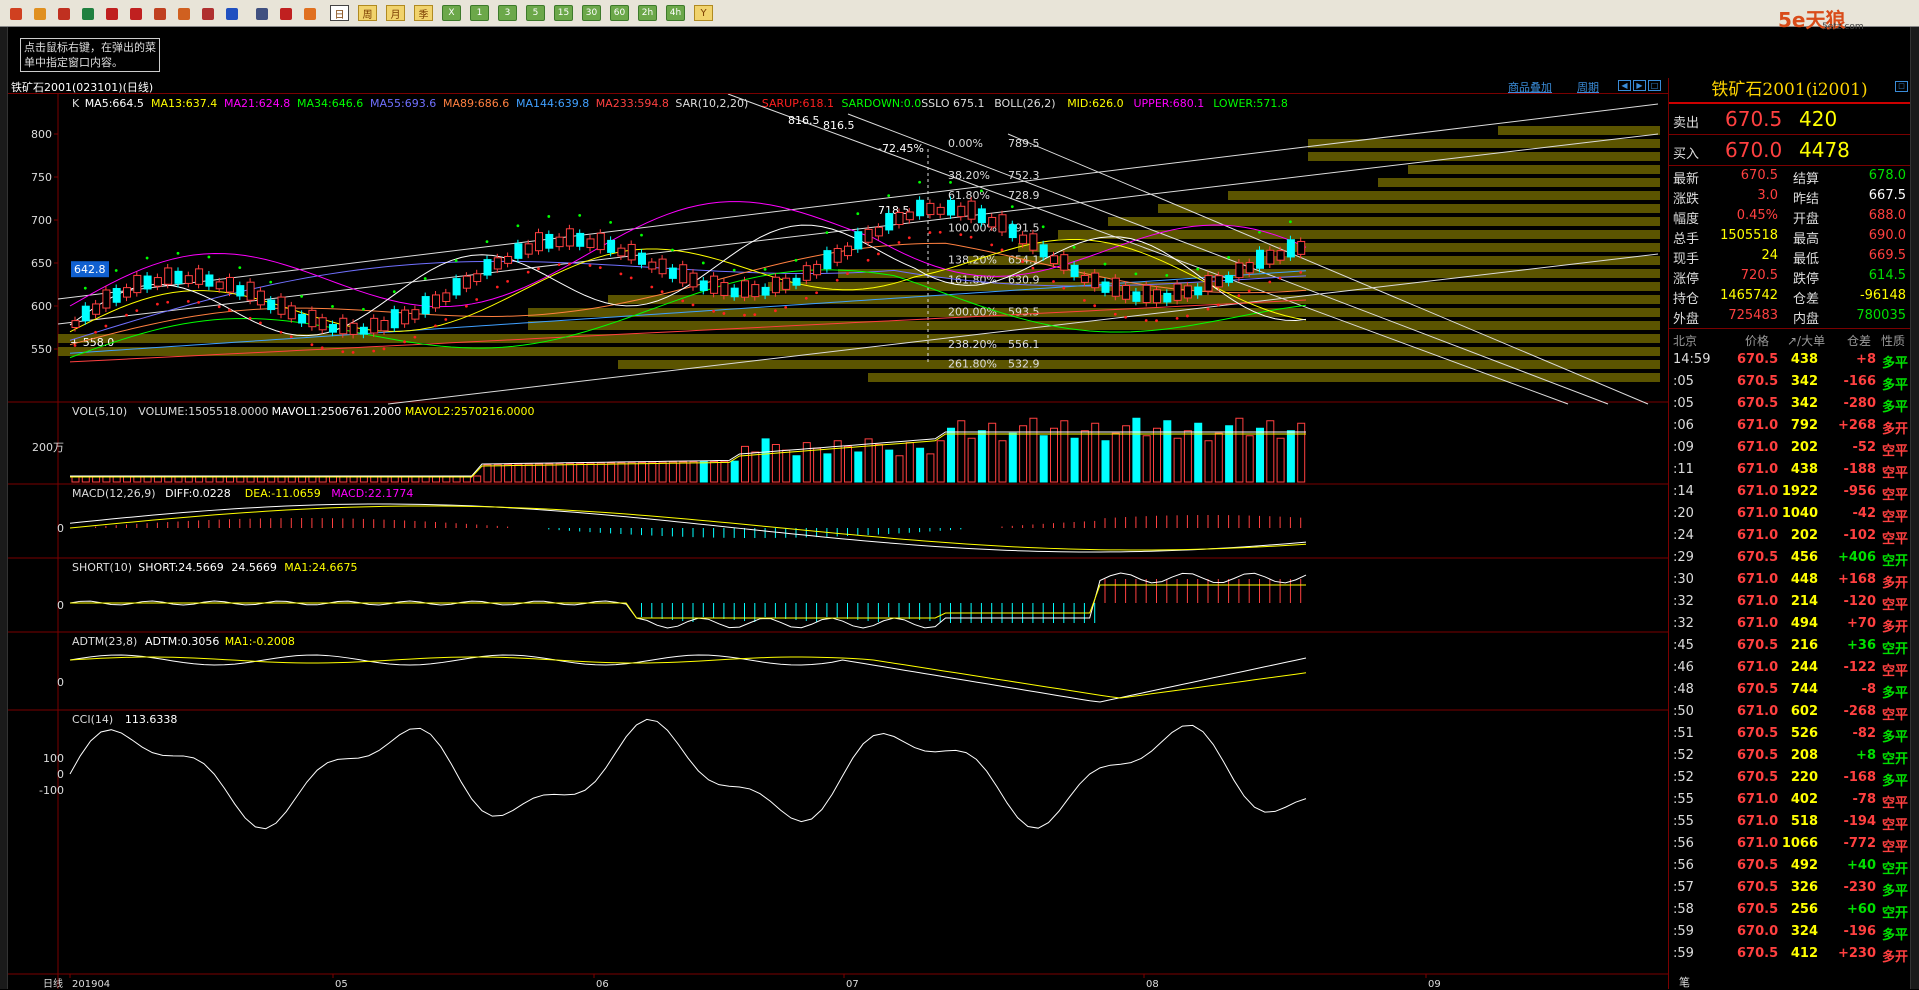 The image size is (1919, 990). What do you see at coordinates (367, 13) in the screenshot?
I see `toolbar-button-14: 周` at bounding box center [367, 13].